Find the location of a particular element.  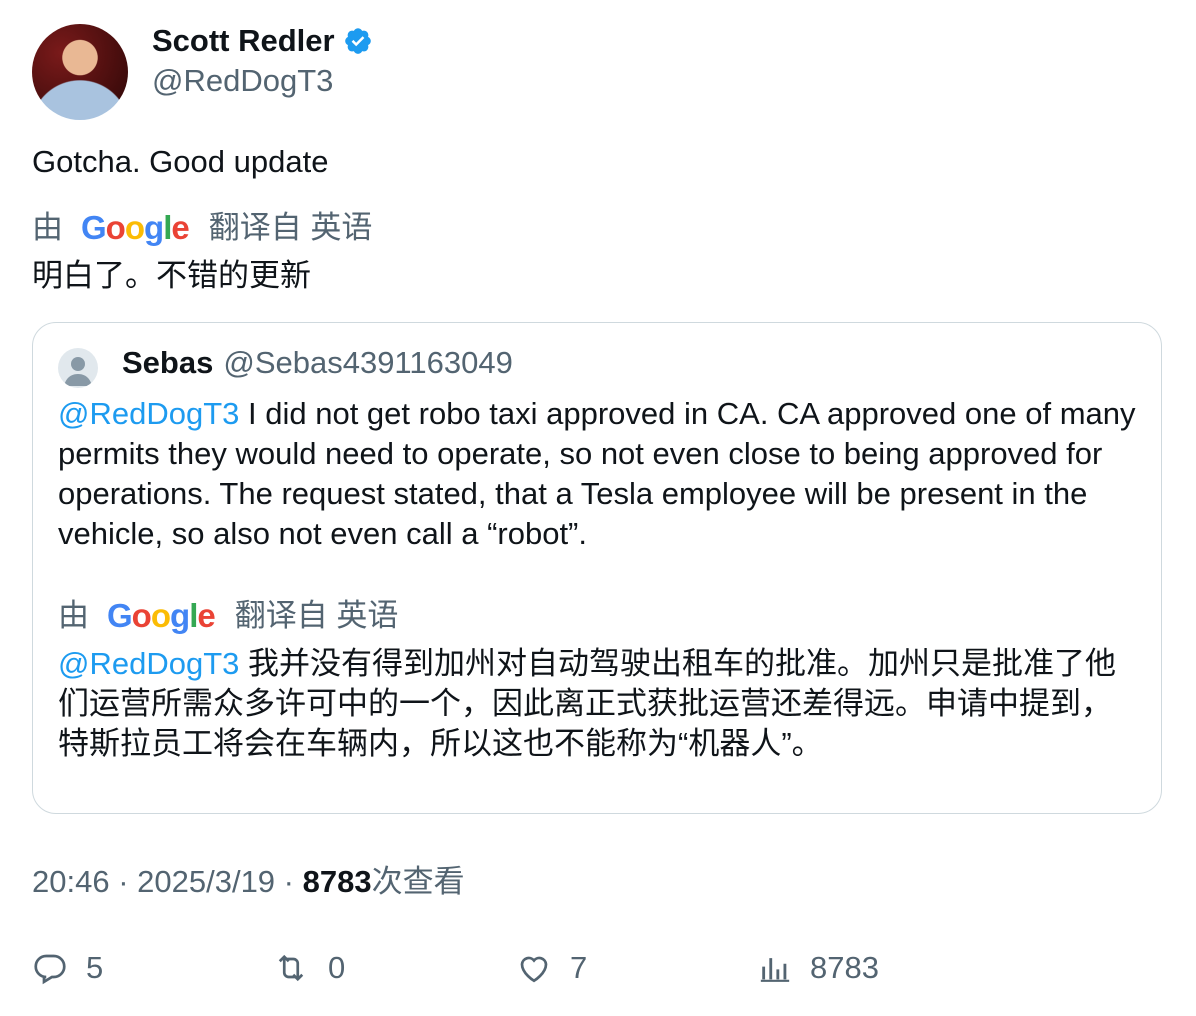

reply-icon is located at coordinates (50, 968).